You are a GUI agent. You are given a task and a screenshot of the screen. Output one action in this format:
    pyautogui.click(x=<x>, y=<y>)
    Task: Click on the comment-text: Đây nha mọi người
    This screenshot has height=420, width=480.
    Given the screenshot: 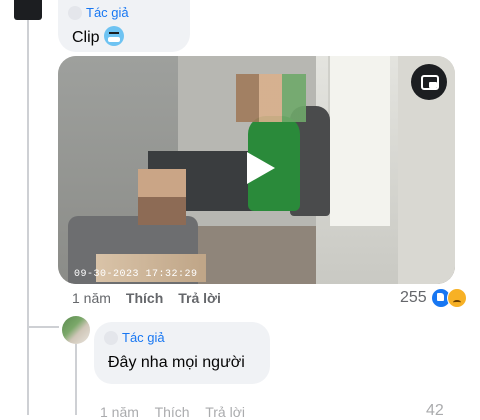 What is the action you would take?
    pyautogui.click(x=176, y=362)
    